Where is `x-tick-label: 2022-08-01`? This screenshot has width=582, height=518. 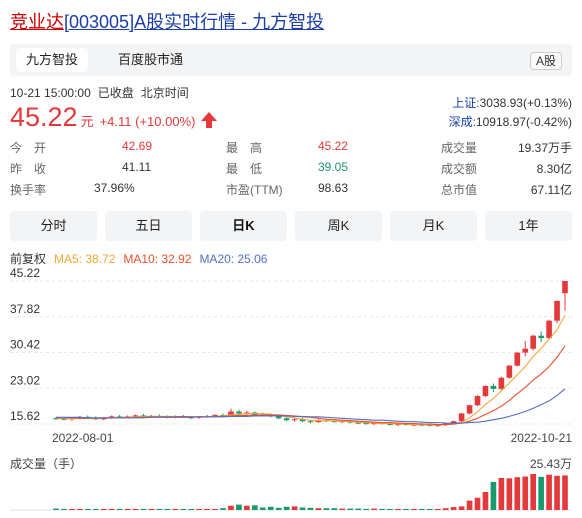 x-tick-label: 2022-08-01 is located at coordinates (83, 438).